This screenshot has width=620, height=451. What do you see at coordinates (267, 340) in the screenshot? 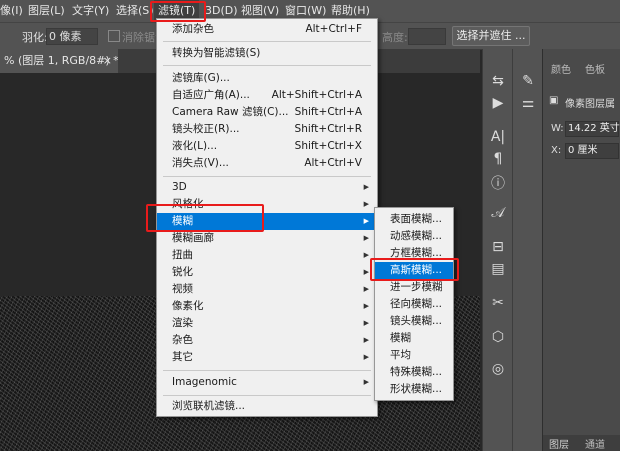
I see `menu-item-noise: 杂色 ▶` at bounding box center [267, 340].